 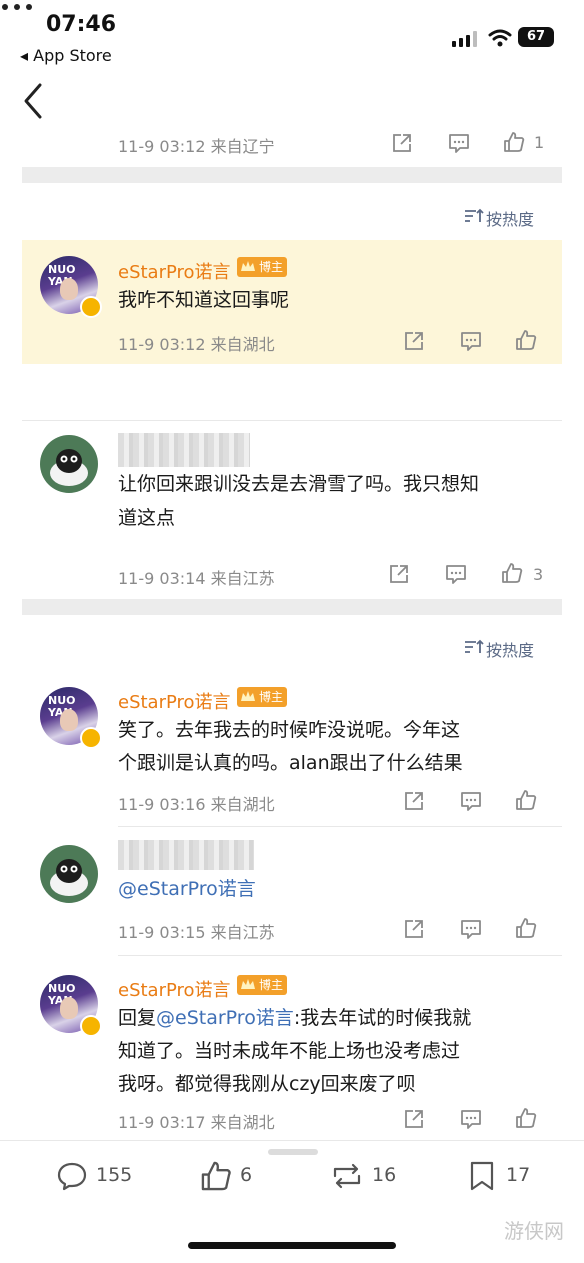 What do you see at coordinates (196, 932) in the screenshot?
I see `comment-meta: 11-9 03:15 来自江苏` at bounding box center [196, 932].